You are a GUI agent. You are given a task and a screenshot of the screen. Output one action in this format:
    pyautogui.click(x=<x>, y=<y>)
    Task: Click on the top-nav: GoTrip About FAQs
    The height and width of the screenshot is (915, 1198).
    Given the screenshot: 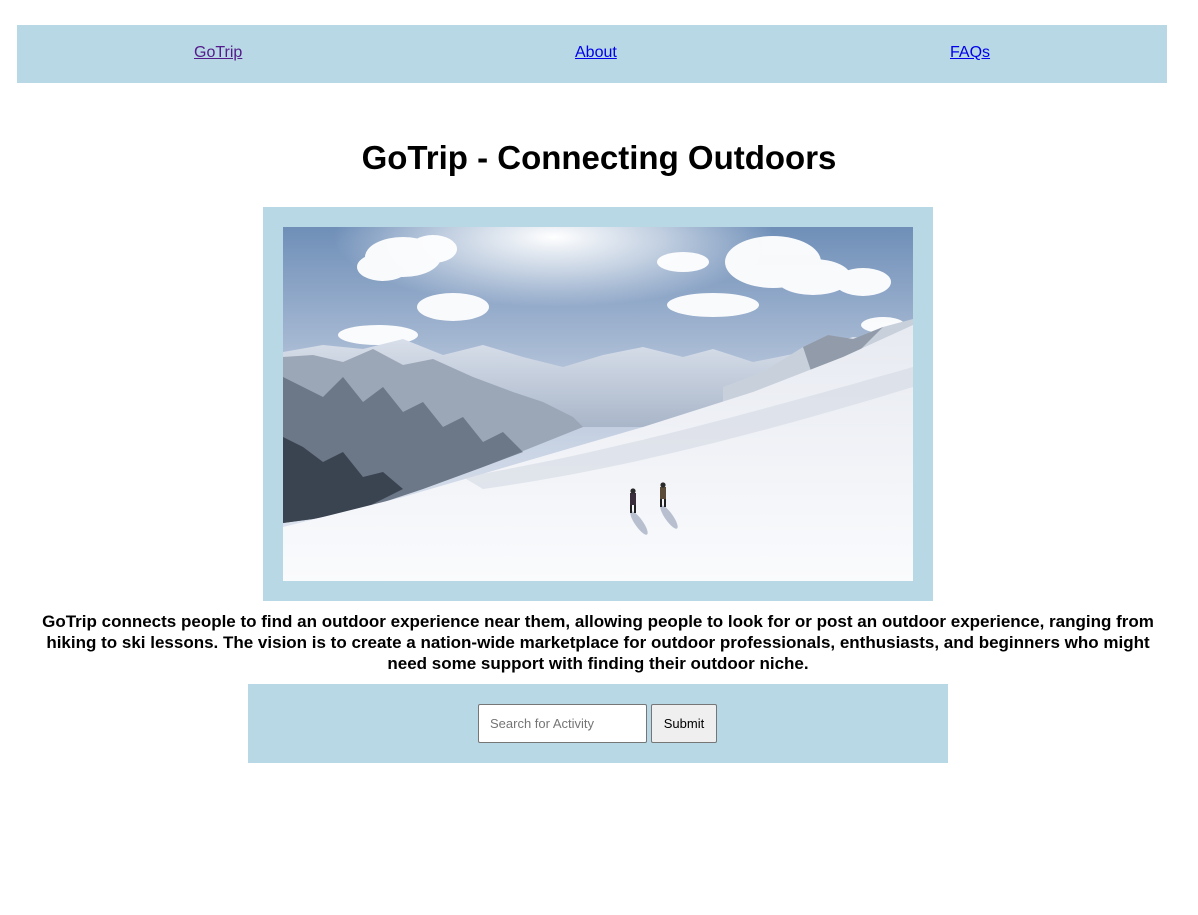 What is the action you would take?
    pyautogui.click(x=592, y=54)
    